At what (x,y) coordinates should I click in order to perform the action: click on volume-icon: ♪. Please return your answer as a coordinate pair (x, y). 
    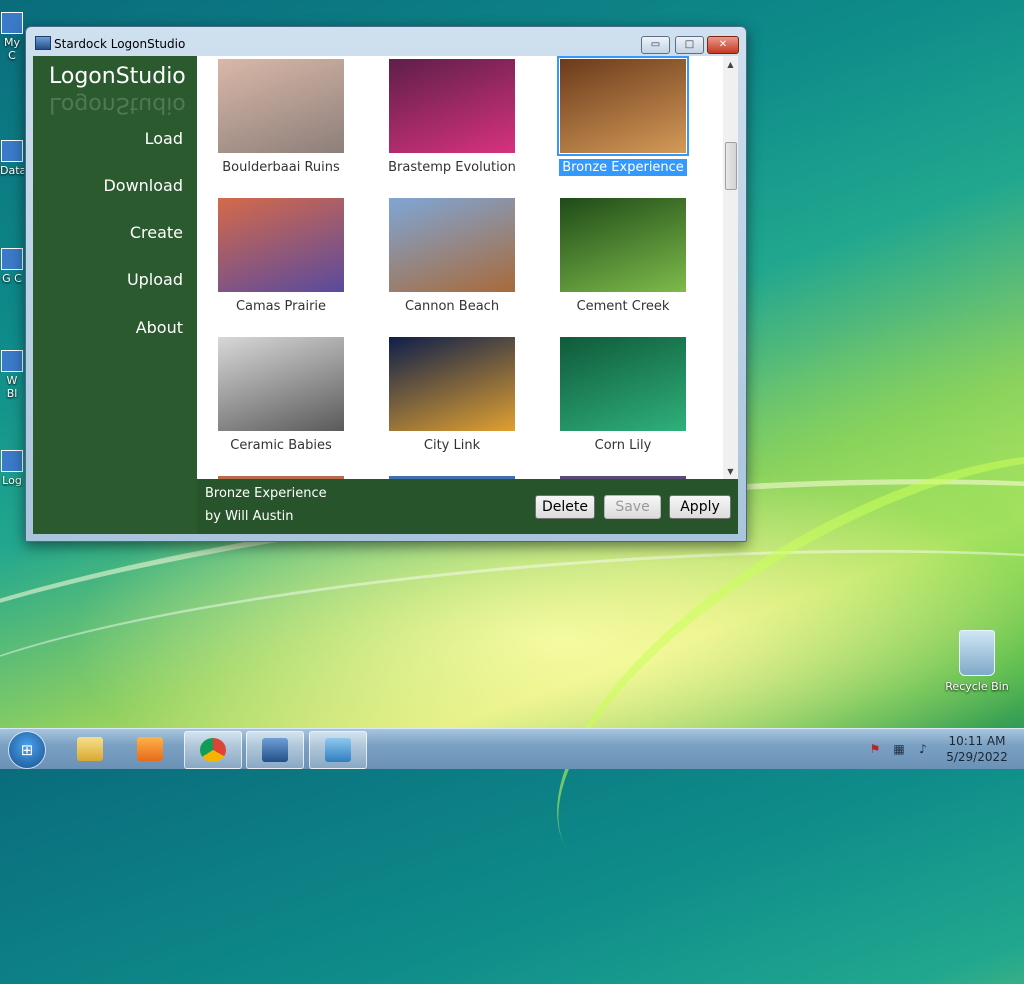
    Looking at the image, I should click on (923, 749).